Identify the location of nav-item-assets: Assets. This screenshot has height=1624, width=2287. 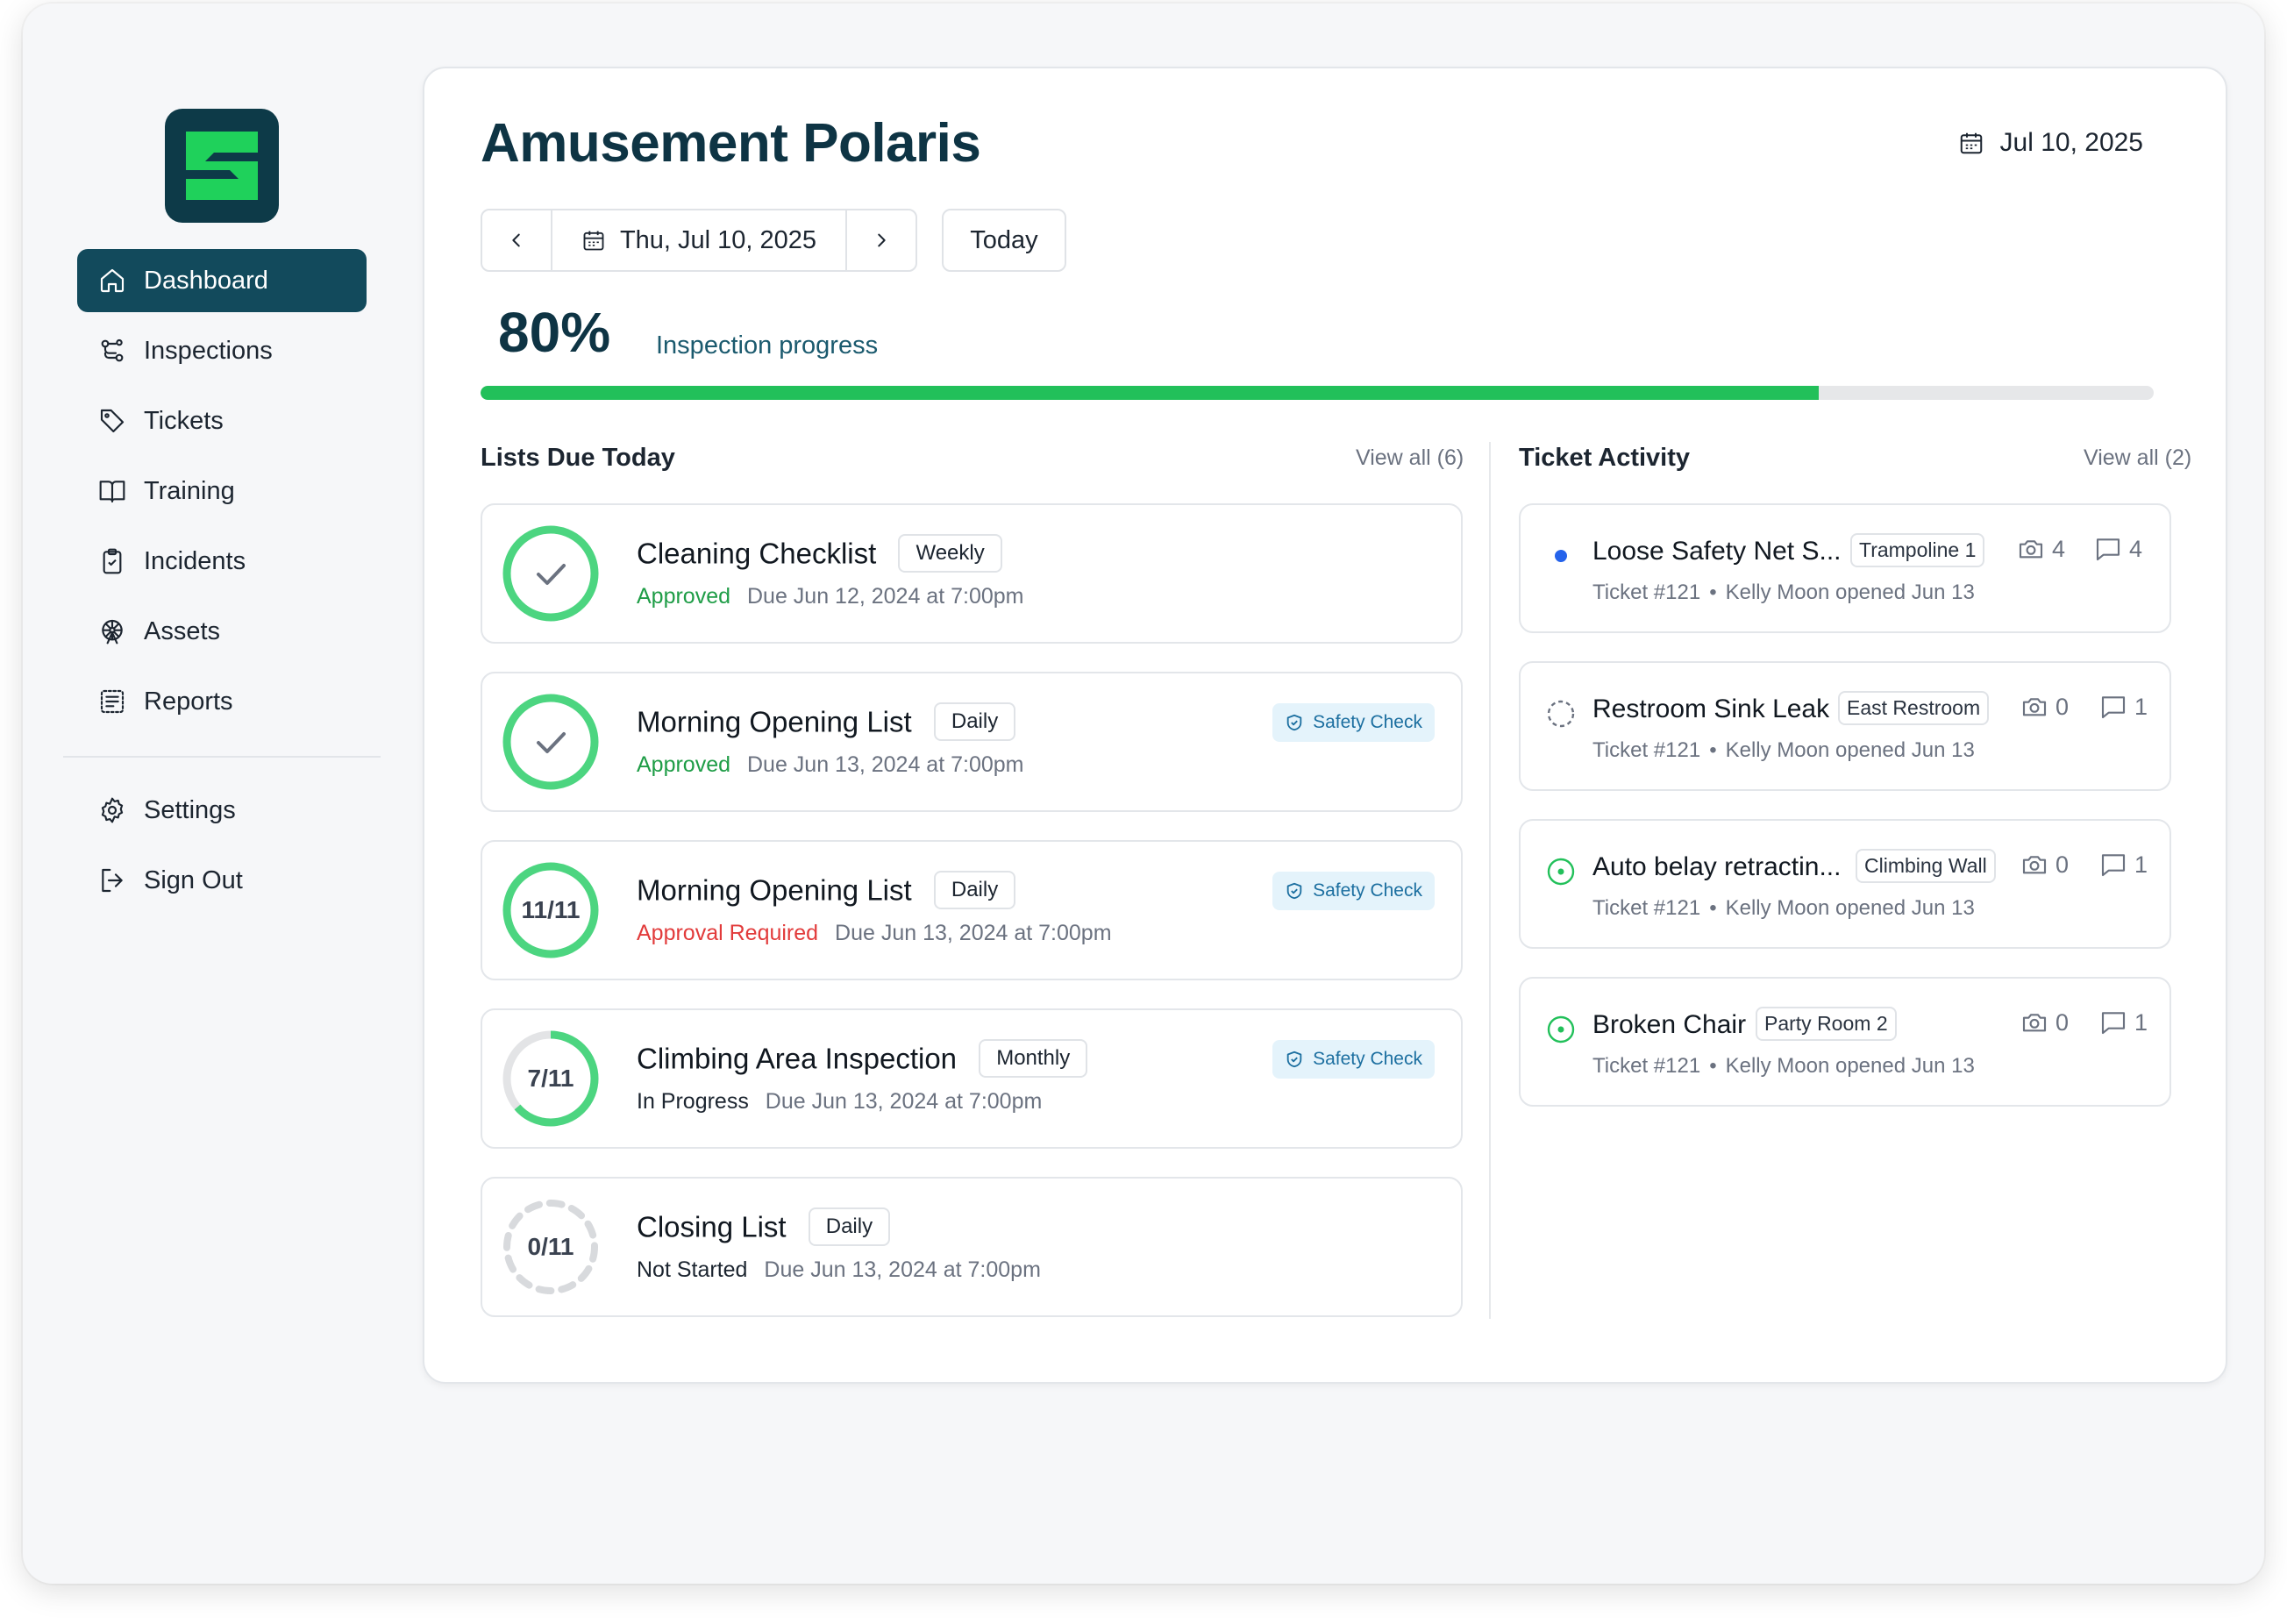
(222, 632).